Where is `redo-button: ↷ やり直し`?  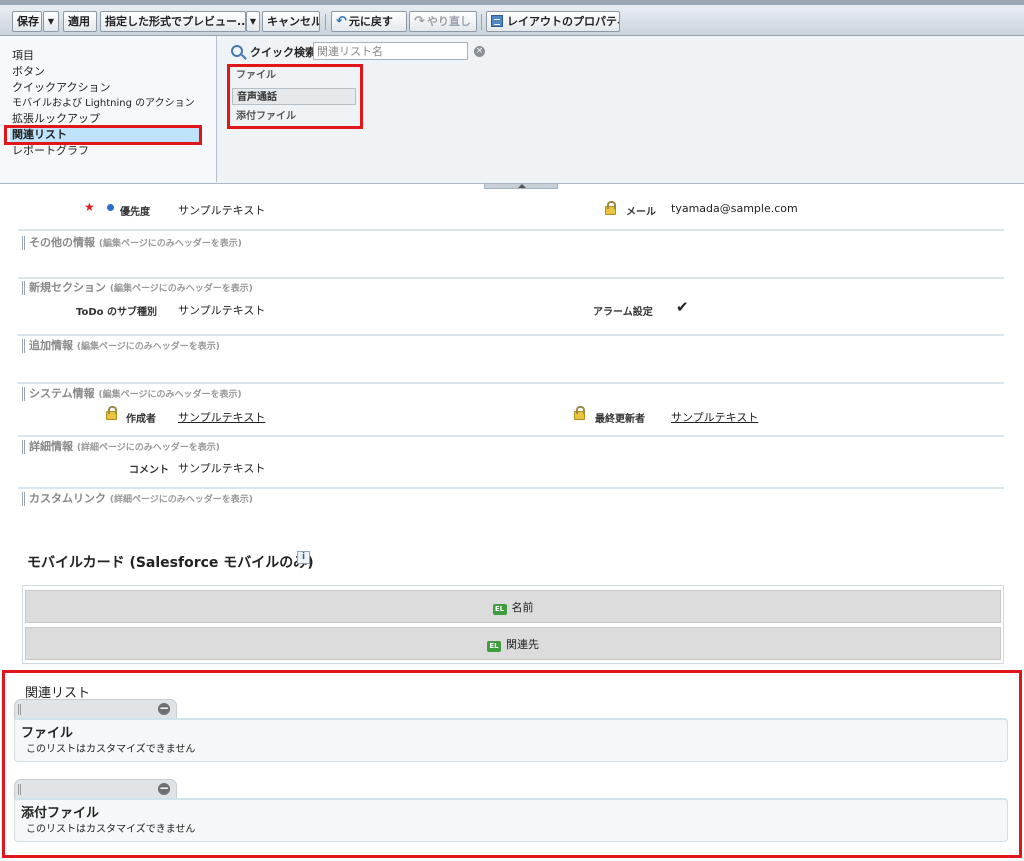 redo-button: ↷ やり直し is located at coordinates (443, 21).